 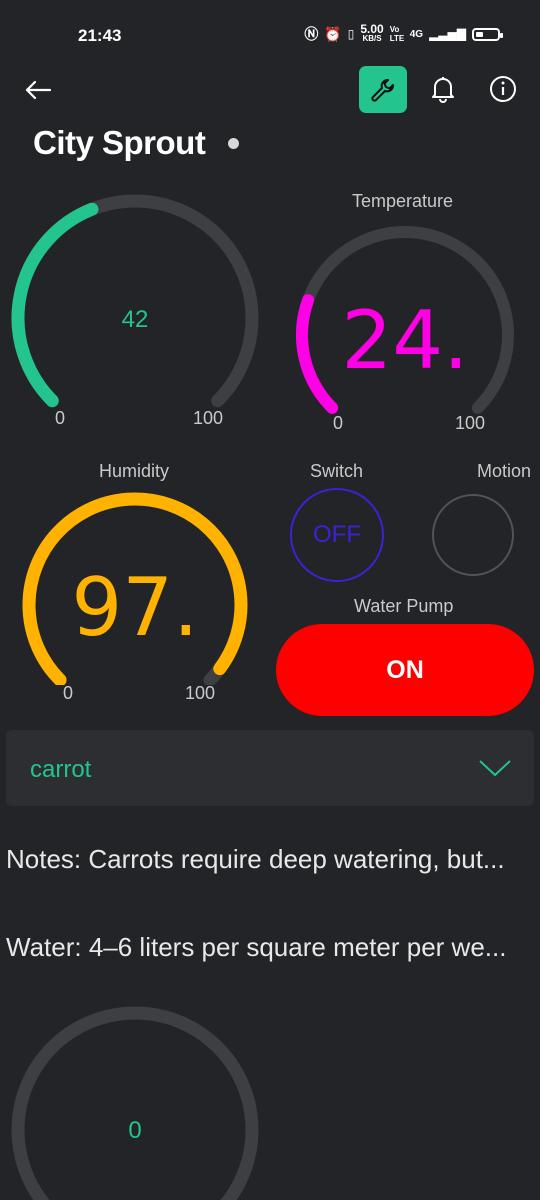 What do you see at coordinates (134, 607) in the screenshot?
I see `humidity-value: 97.` at bounding box center [134, 607].